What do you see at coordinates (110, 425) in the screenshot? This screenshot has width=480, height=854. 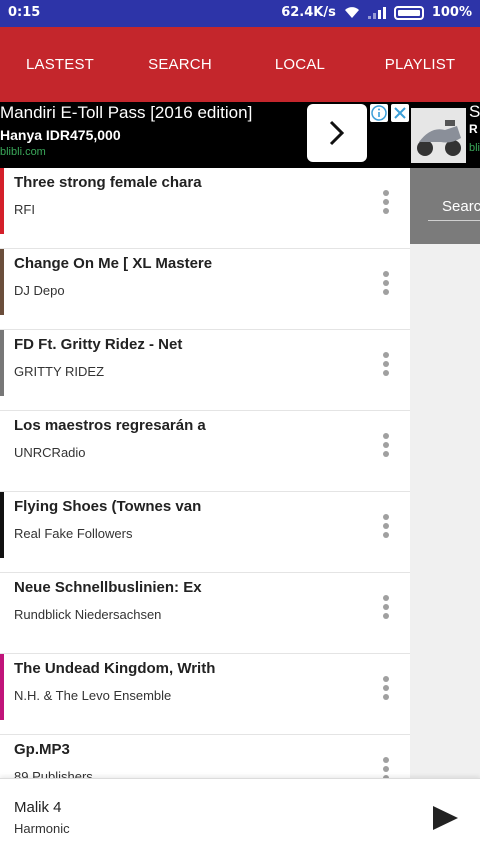 I see `track-title: Los maestros regresarán a` at bounding box center [110, 425].